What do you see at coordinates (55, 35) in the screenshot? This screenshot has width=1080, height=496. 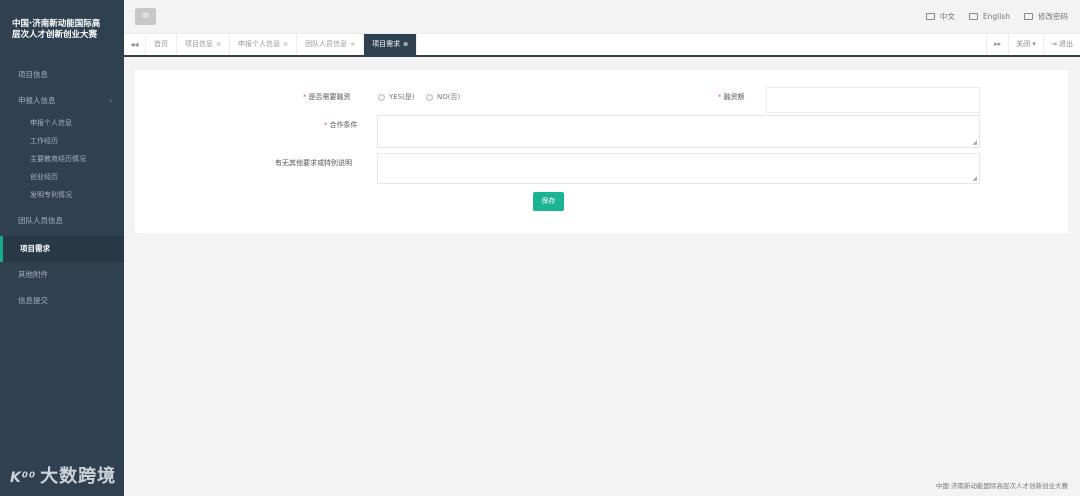 I see `logo-line-2: 层次人才创新创业大赛` at bounding box center [55, 35].